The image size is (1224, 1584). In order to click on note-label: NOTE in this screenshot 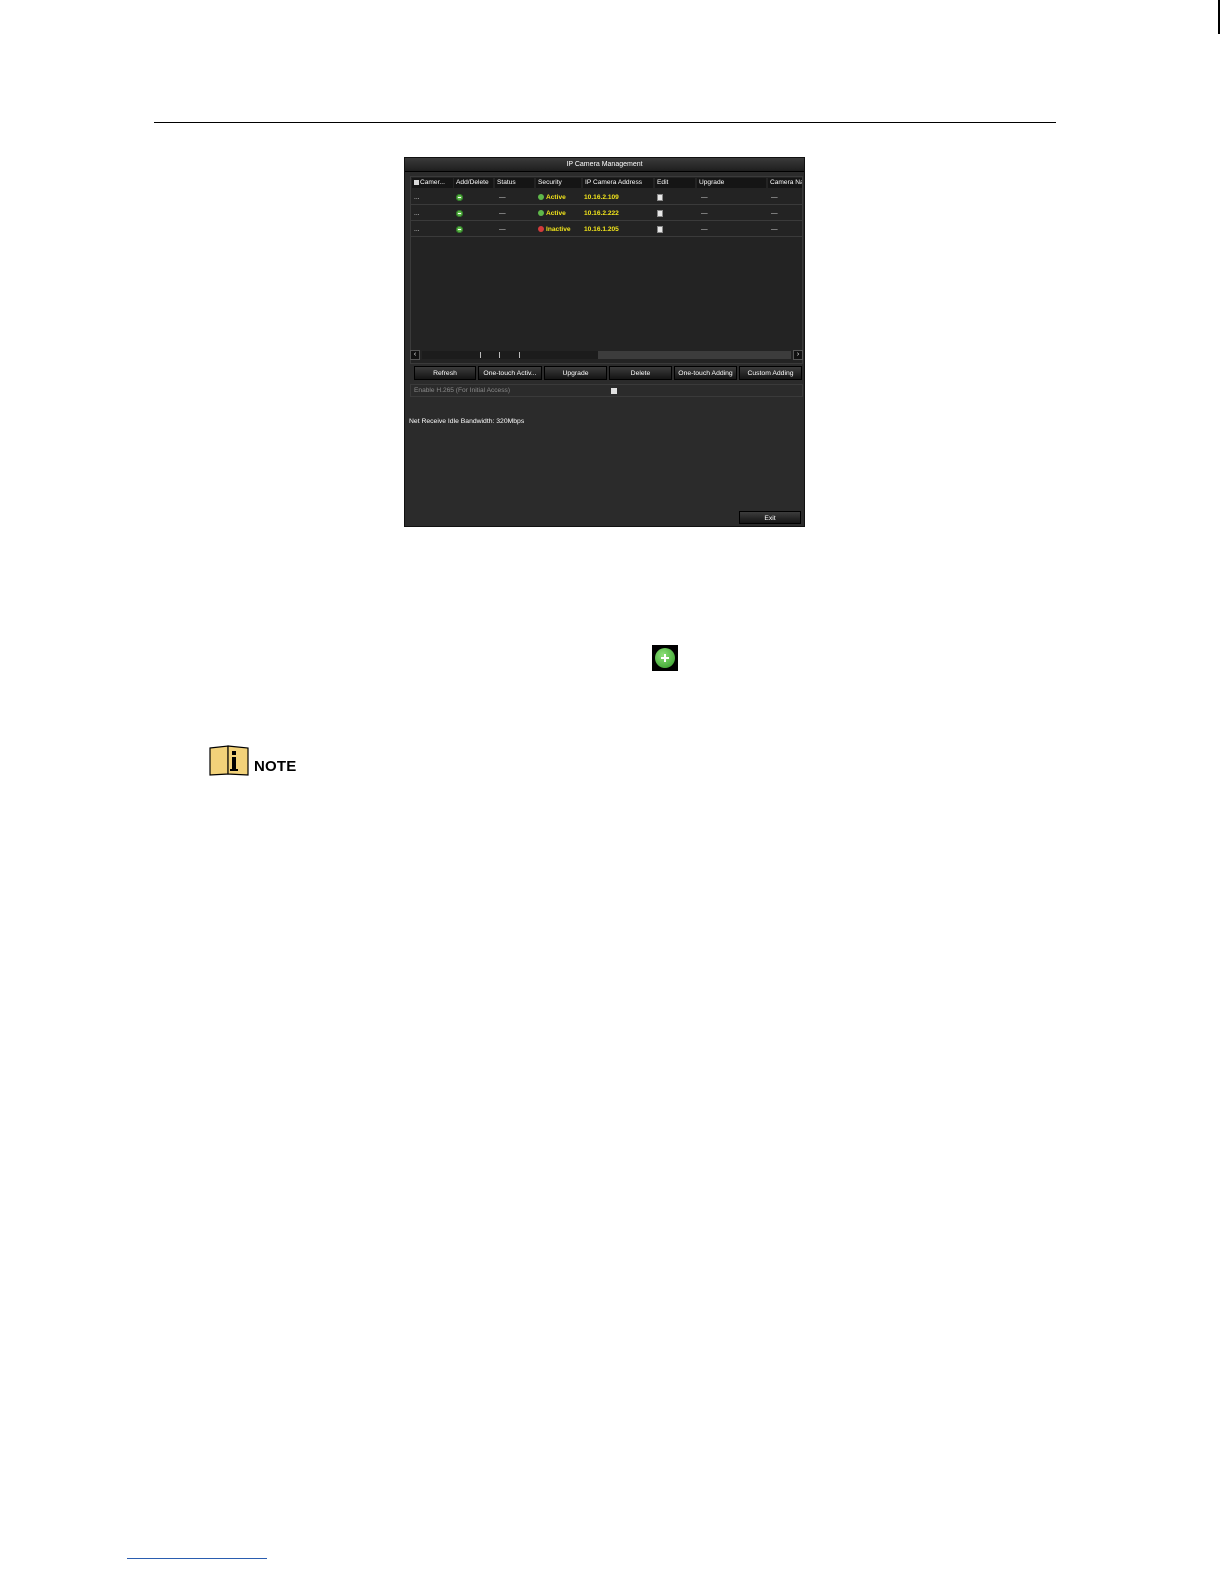, I will do `click(275, 766)`.